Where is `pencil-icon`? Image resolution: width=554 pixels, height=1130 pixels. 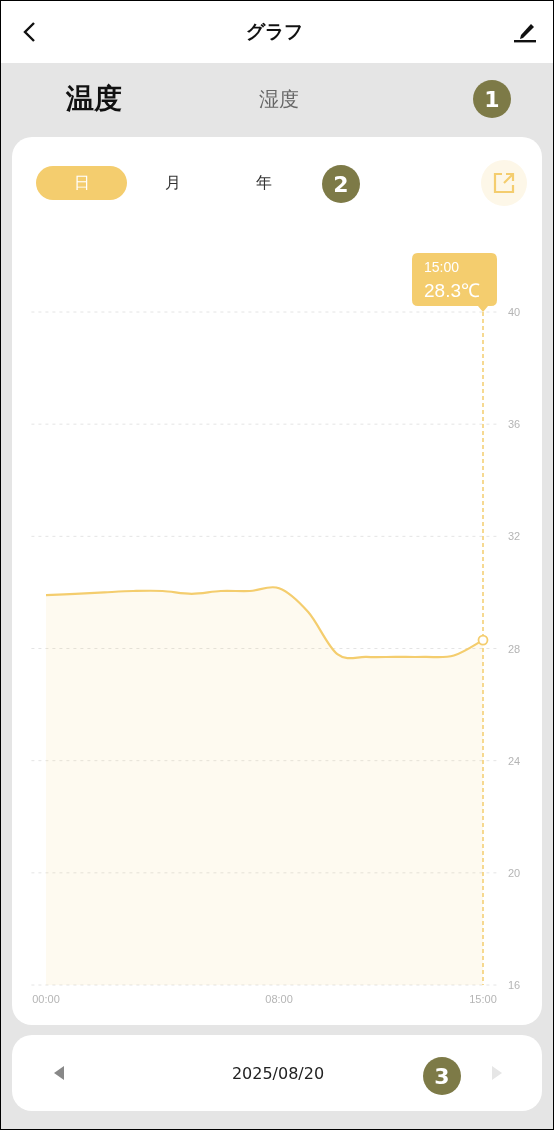 pencil-icon is located at coordinates (525, 32).